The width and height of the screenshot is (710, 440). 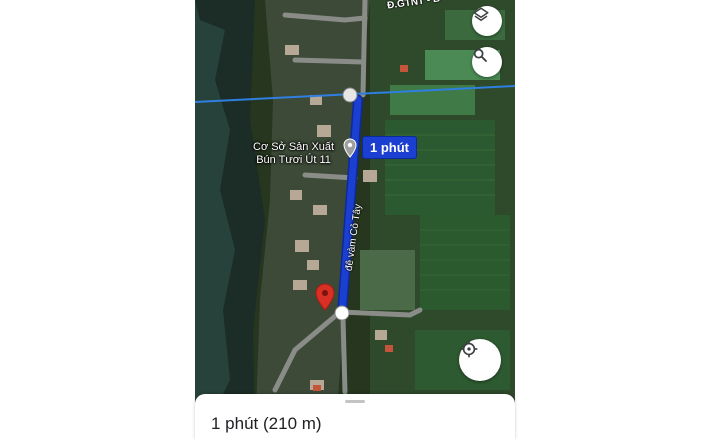 I want to click on layers-button, so click(x=487, y=21).